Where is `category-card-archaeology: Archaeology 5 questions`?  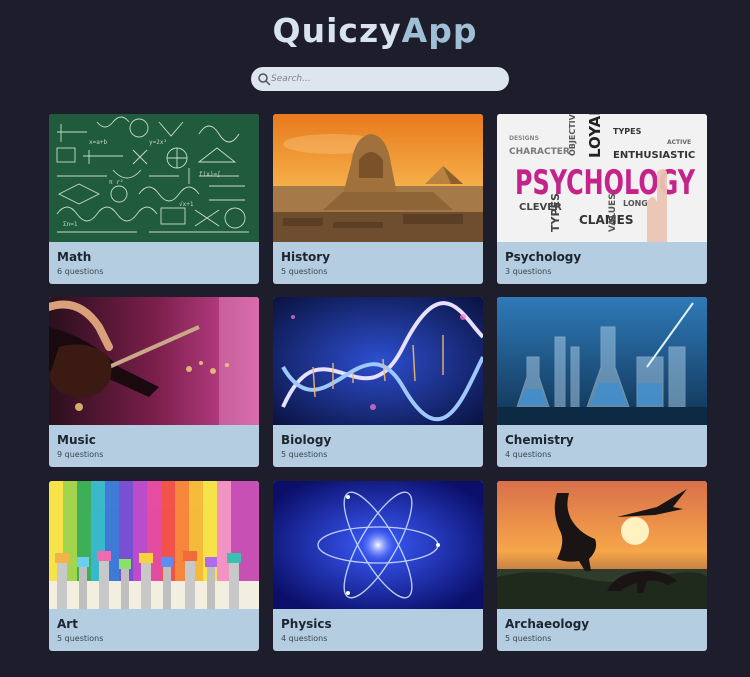 category-card-archaeology: Archaeology 5 questions is located at coordinates (602, 566).